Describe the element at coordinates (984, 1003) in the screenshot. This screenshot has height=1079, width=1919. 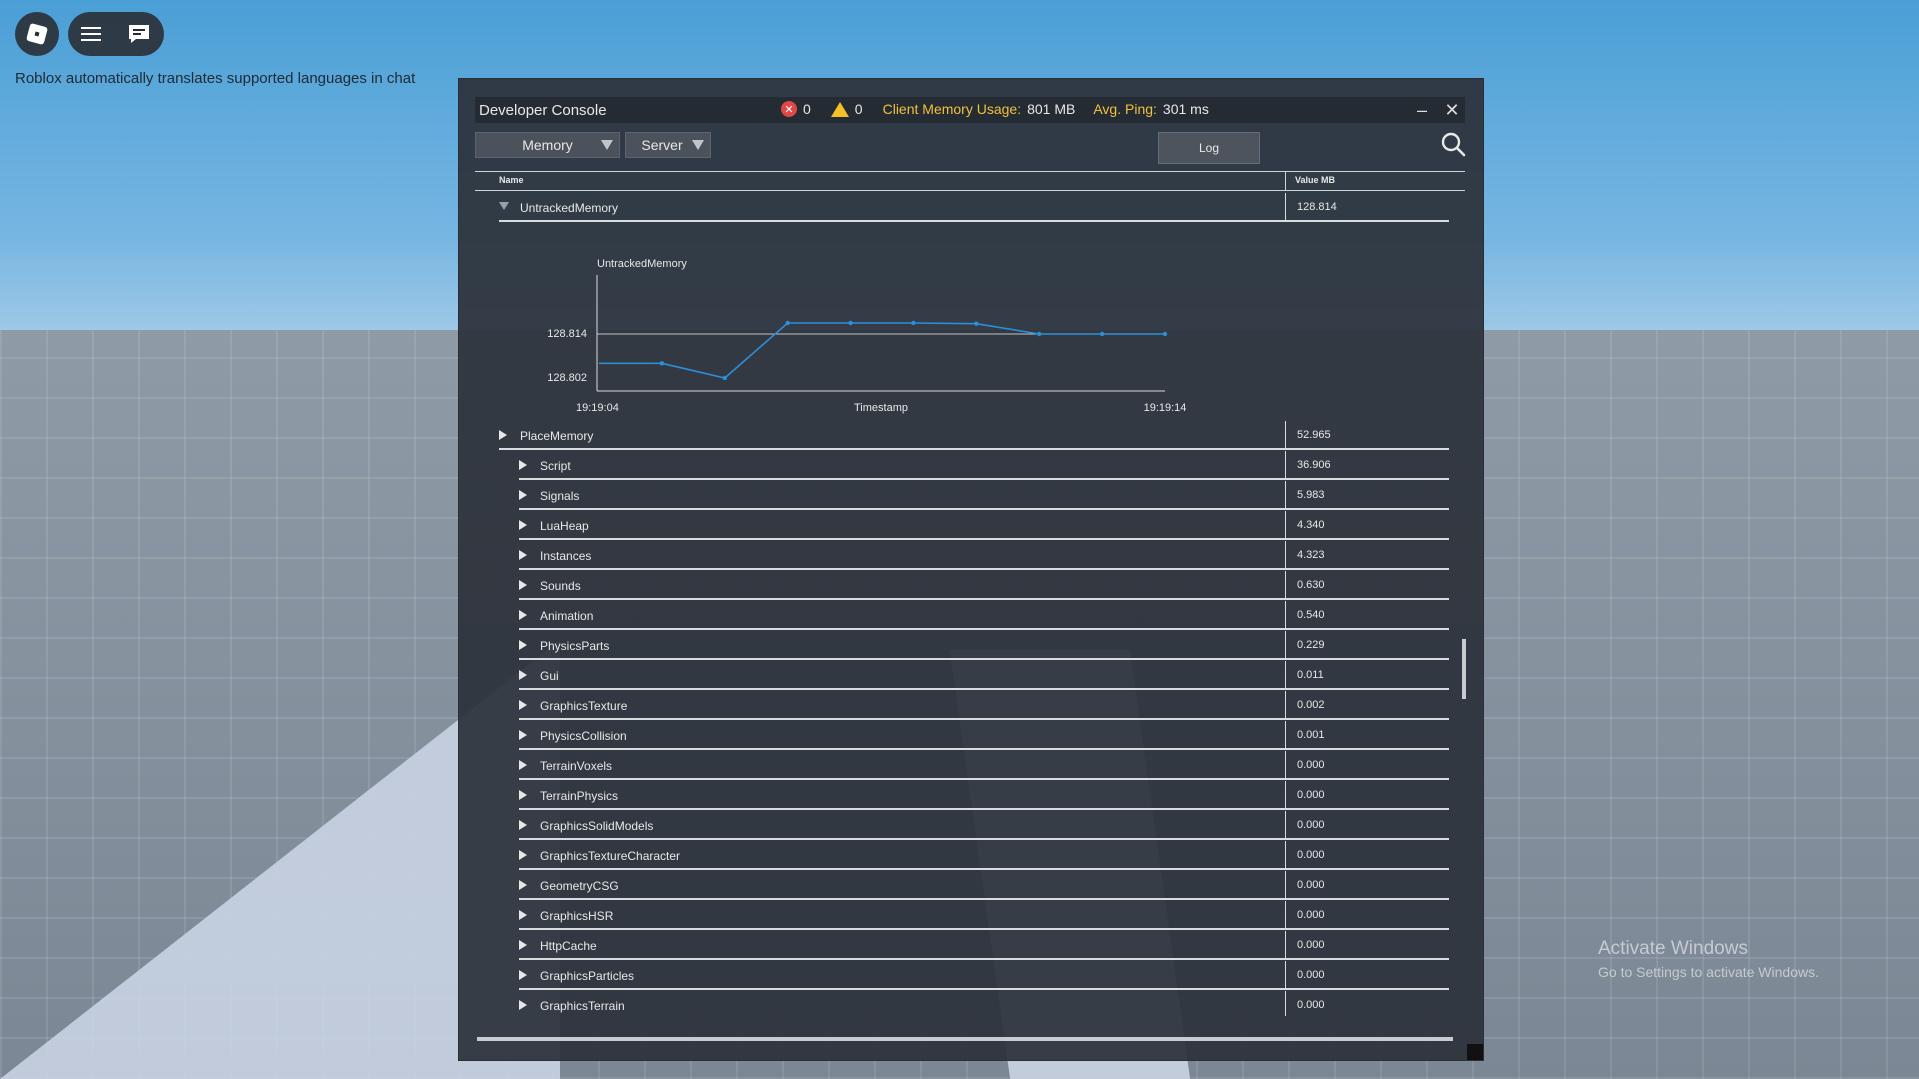
I see `table-row: GraphicsTerrain 0.000` at that location.